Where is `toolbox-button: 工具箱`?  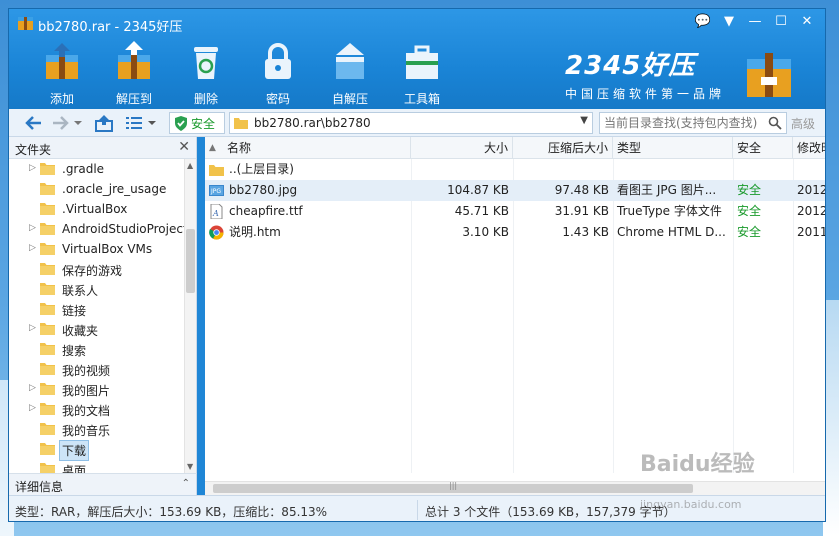
toolbox-button: 工具箱 is located at coordinates (422, 73).